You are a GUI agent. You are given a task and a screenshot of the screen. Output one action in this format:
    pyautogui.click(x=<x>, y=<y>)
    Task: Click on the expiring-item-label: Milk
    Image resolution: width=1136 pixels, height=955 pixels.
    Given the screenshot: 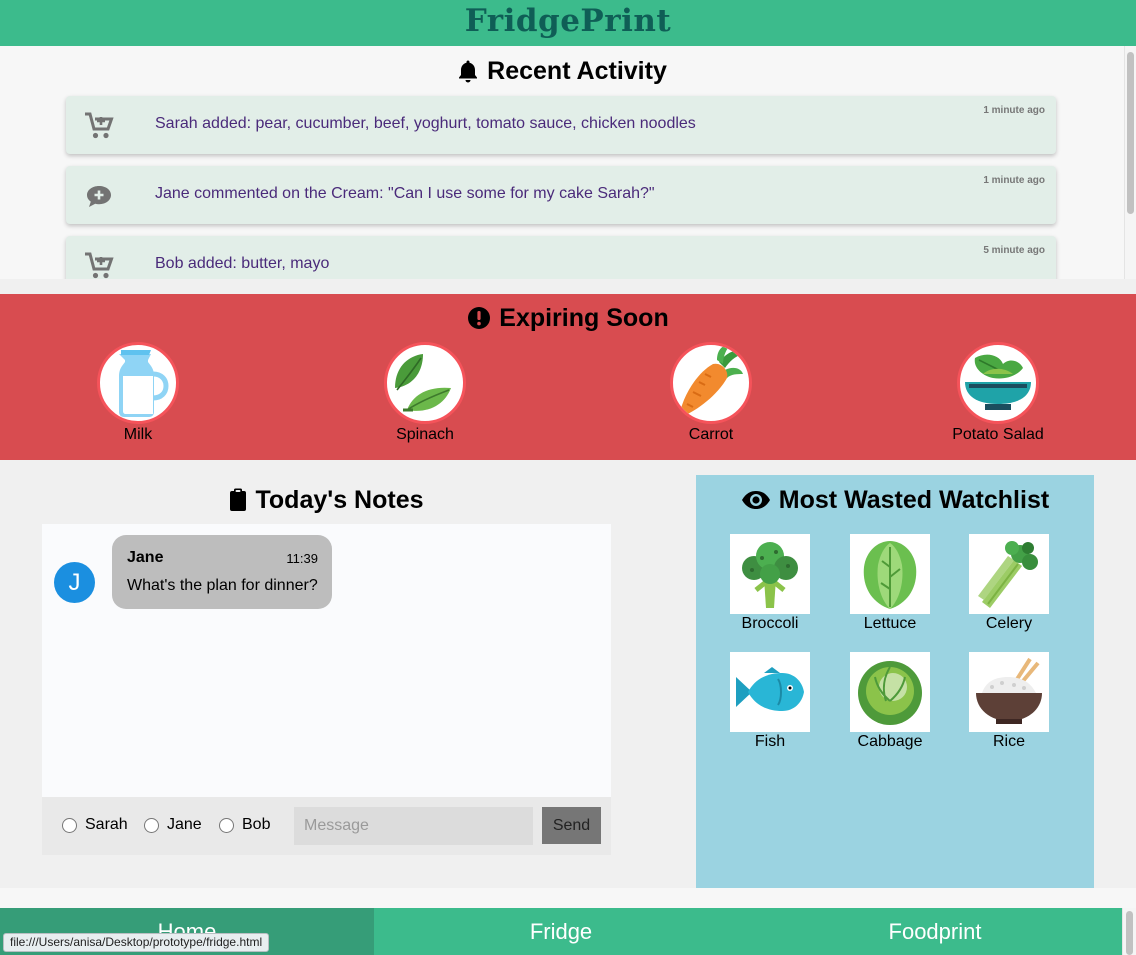 What is the action you would take?
    pyautogui.click(x=138, y=434)
    